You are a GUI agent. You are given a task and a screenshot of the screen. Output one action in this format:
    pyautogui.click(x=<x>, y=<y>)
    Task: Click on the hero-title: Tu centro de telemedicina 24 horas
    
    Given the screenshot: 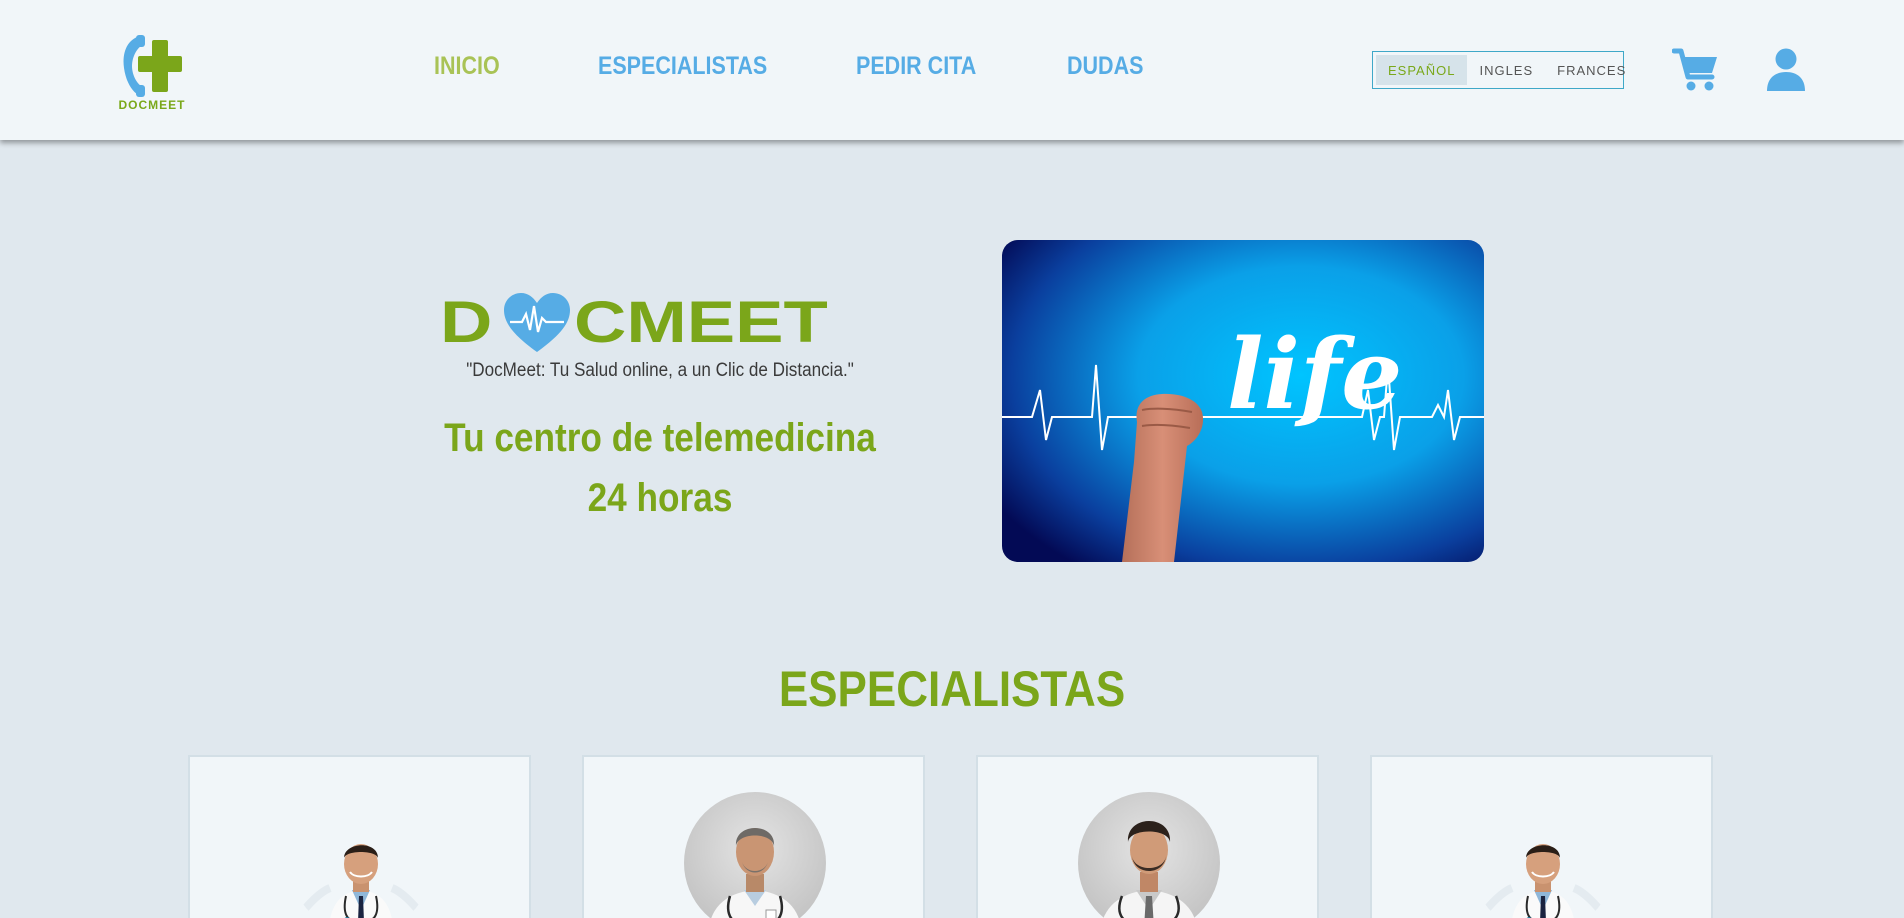 What is the action you would take?
    pyautogui.click(x=660, y=468)
    